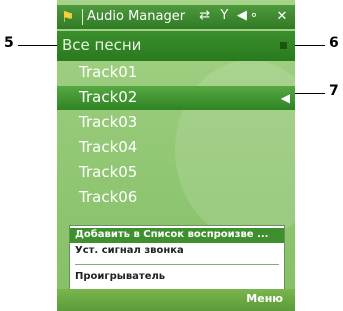  Describe the element at coordinates (176, 300) in the screenshot. I see `softkey-bar: Меню` at that location.